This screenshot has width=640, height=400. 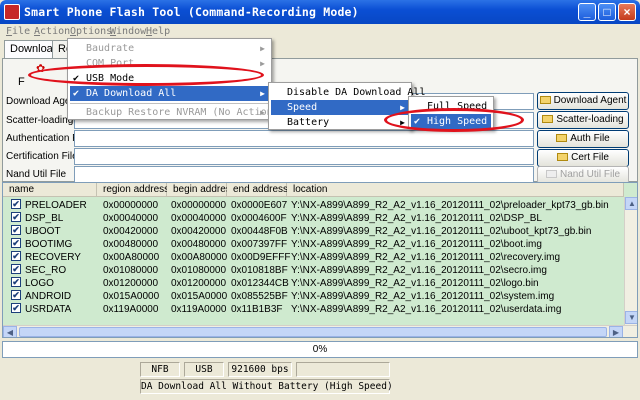 I want to click on row-name: PRELOADER, so click(x=56, y=205).